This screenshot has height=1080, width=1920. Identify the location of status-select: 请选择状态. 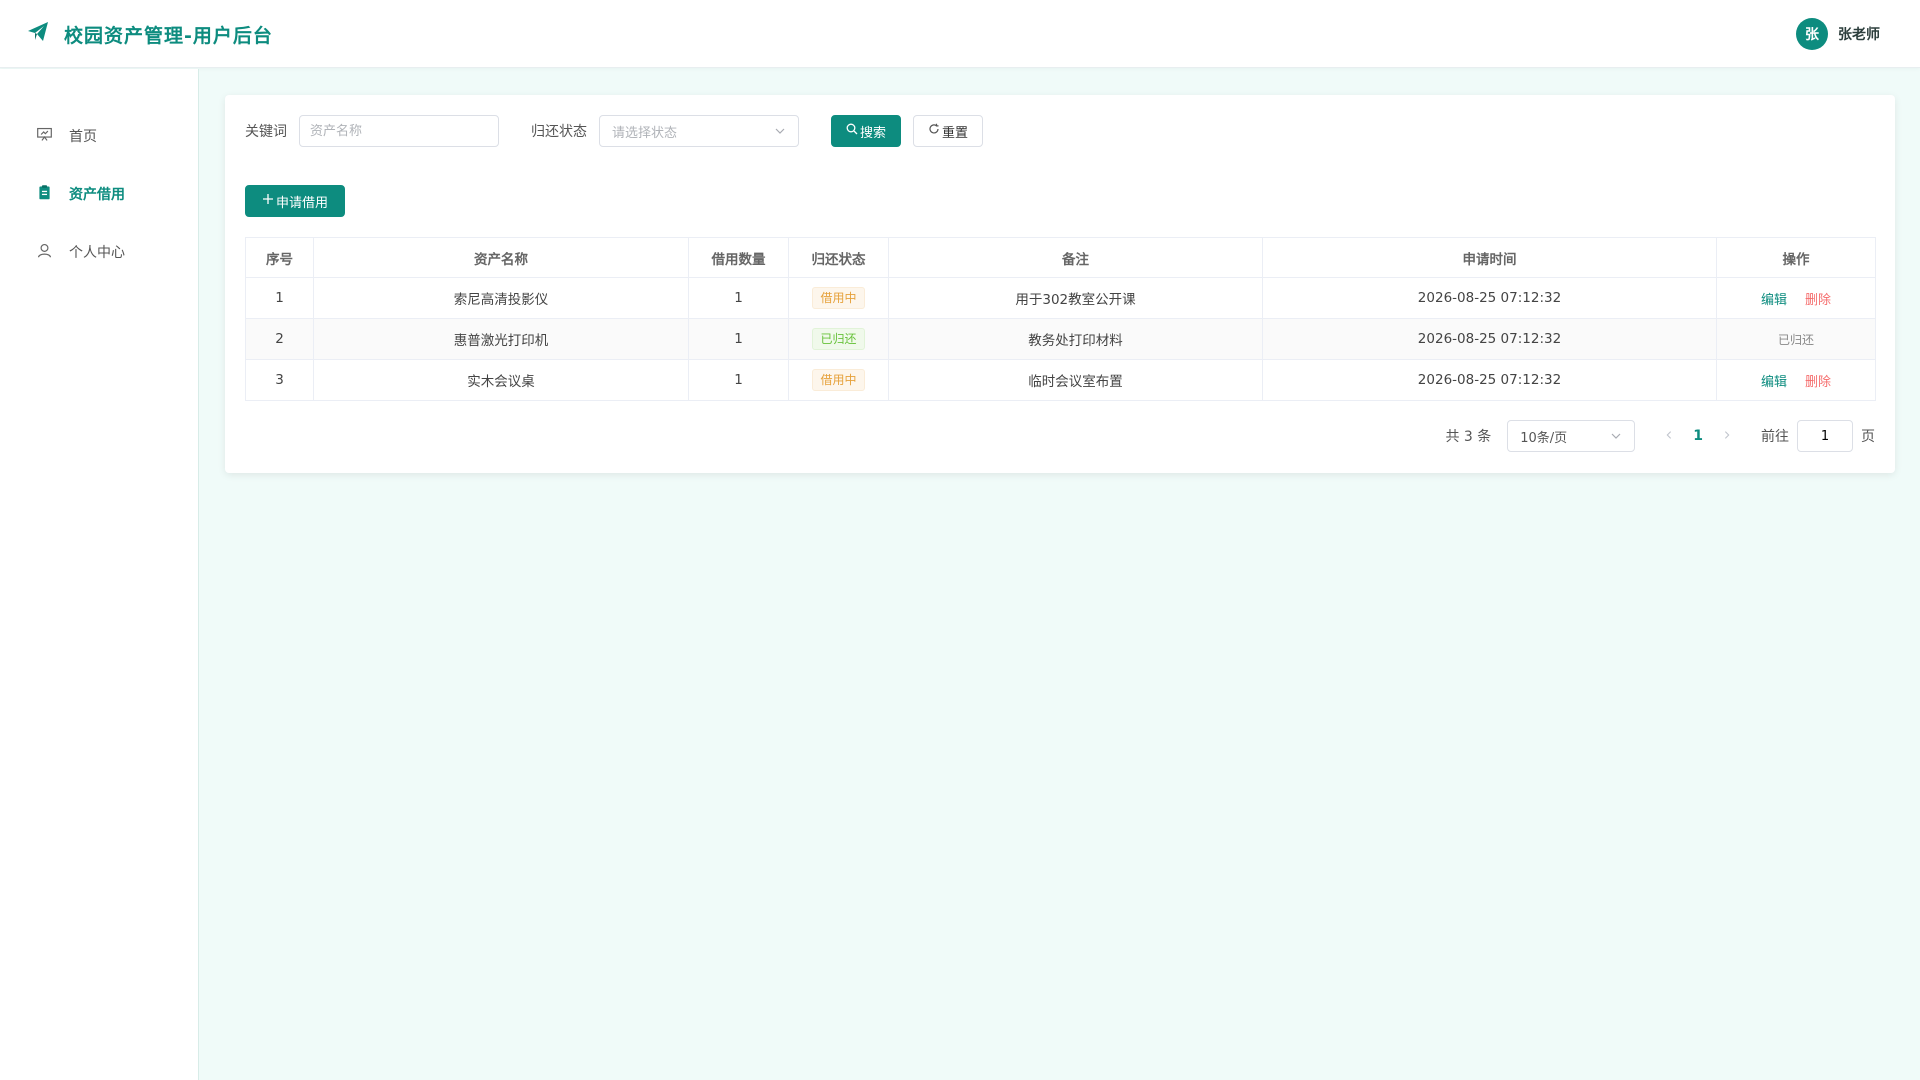
(699, 131).